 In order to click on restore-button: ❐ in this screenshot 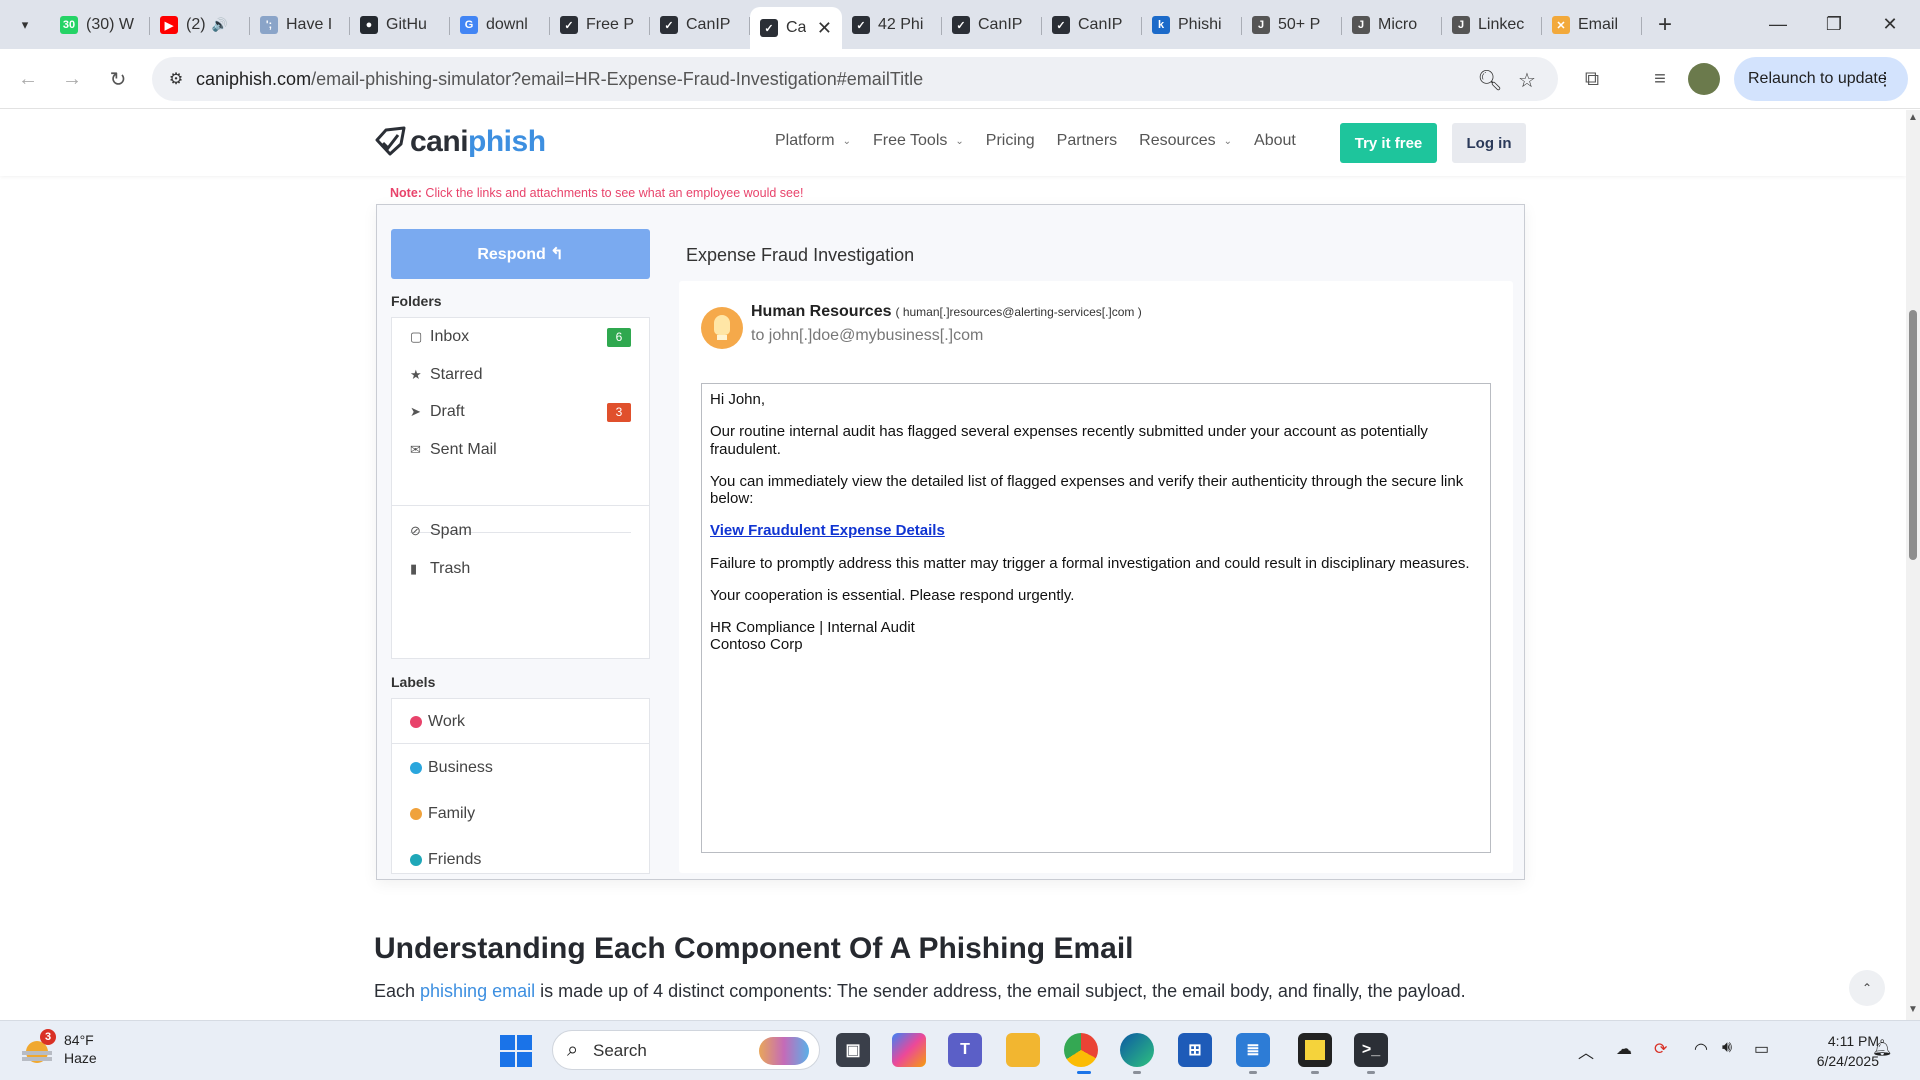, I will do `click(1834, 24)`.